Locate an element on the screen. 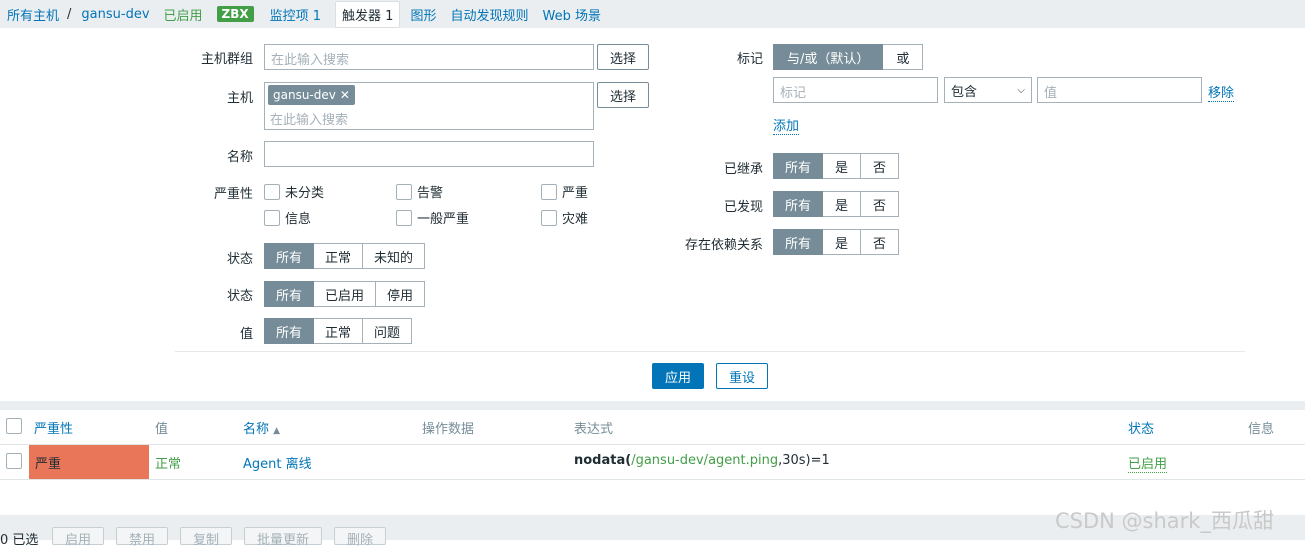  tag-add-link: 添加 is located at coordinates (786, 125).